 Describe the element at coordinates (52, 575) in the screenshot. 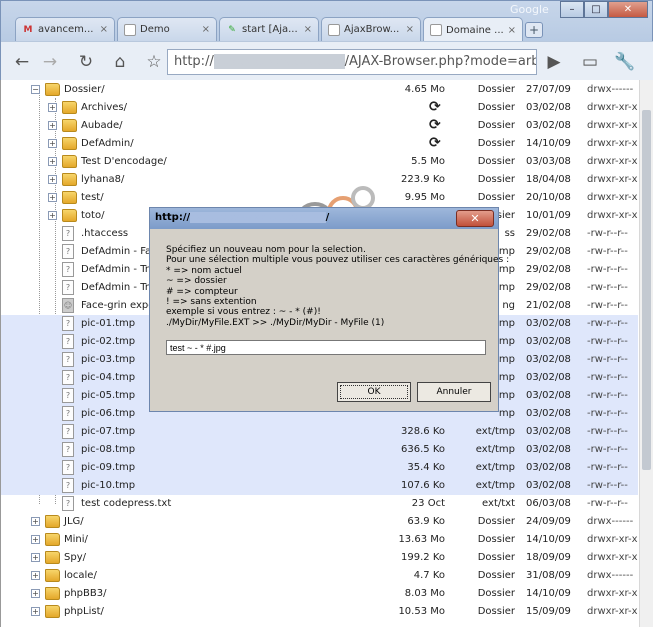

I see `folder-icon` at that location.